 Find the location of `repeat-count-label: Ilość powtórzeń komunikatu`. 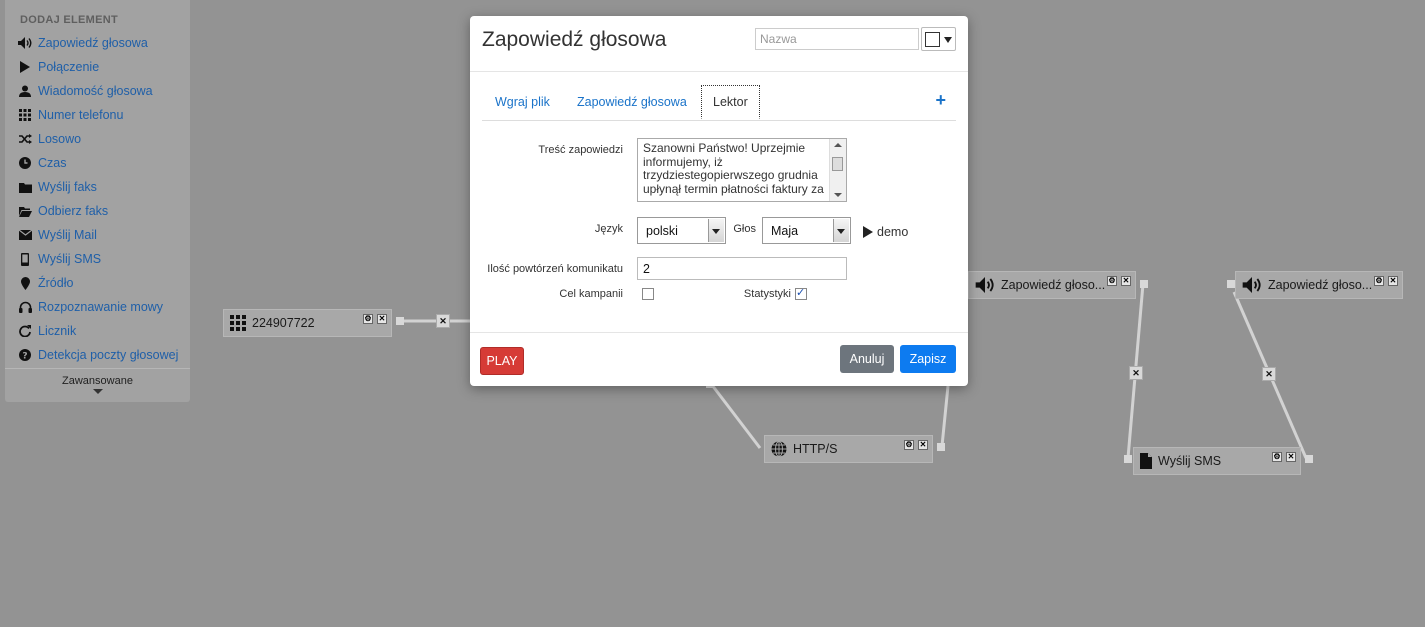

repeat-count-label: Ilość powtórzeń komunikatu is located at coordinates (555, 269).